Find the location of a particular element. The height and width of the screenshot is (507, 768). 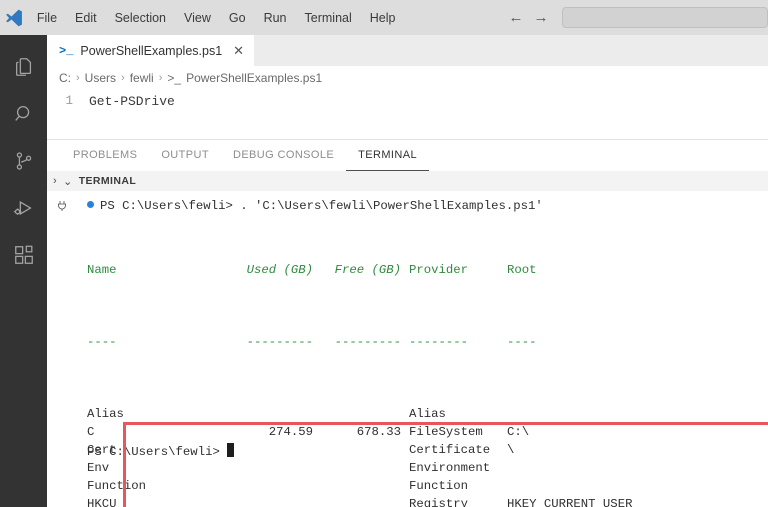

menu-item-file: File is located at coordinates (47, 18).